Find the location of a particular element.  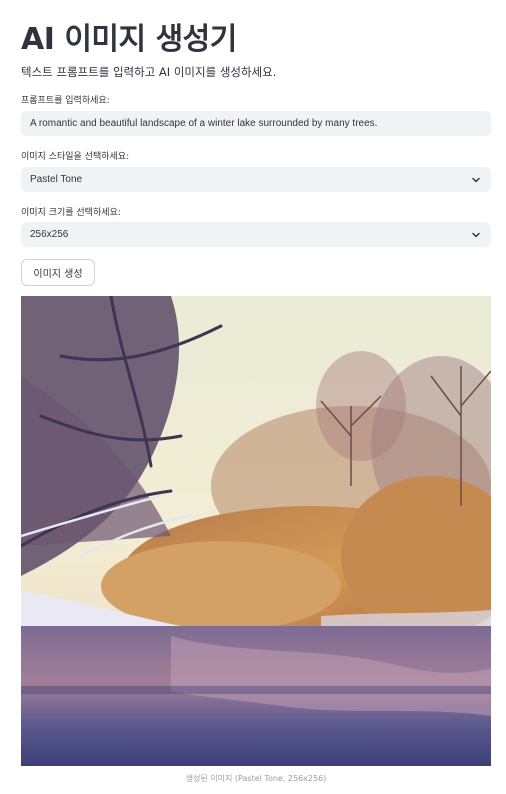

style-selected-value: Pastel Tone is located at coordinates (56, 179).